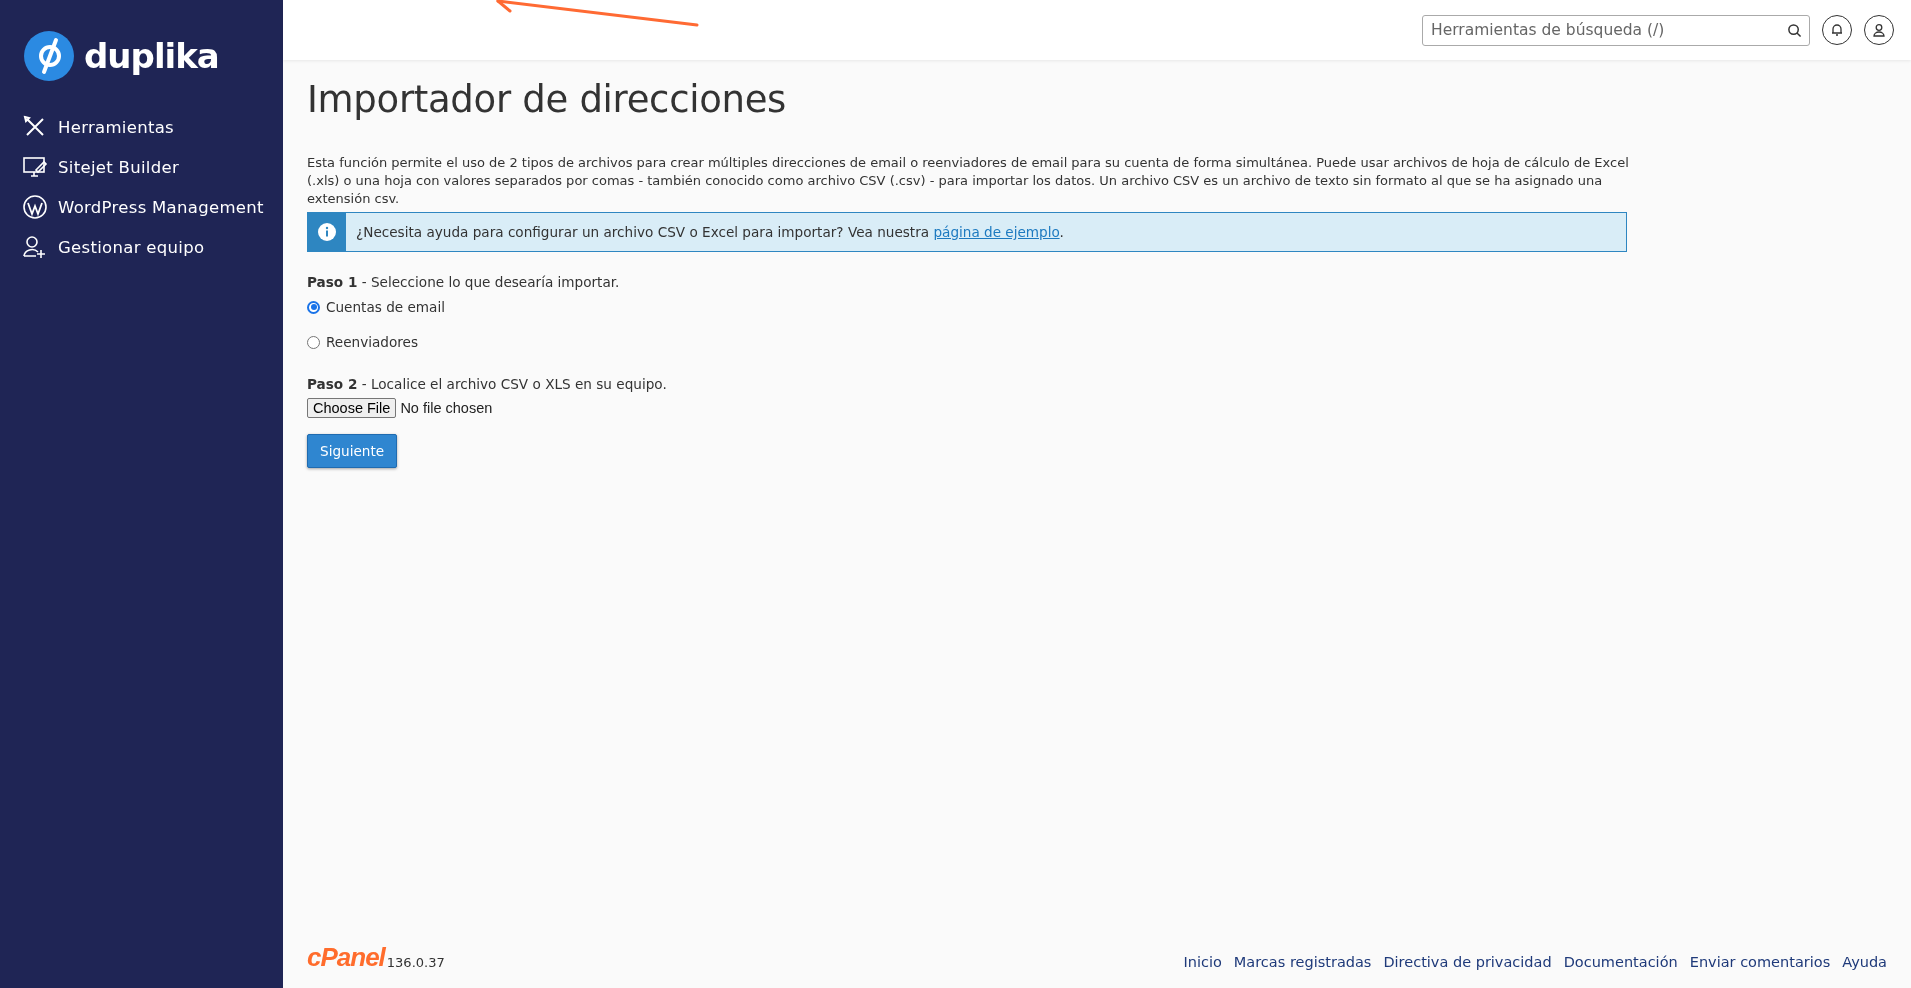 This screenshot has width=1911, height=988. Describe the element at coordinates (487, 384) in the screenshot. I see `step-label: Paso 2 - Localice el archivo CSV o XLS en su equipo.` at that location.